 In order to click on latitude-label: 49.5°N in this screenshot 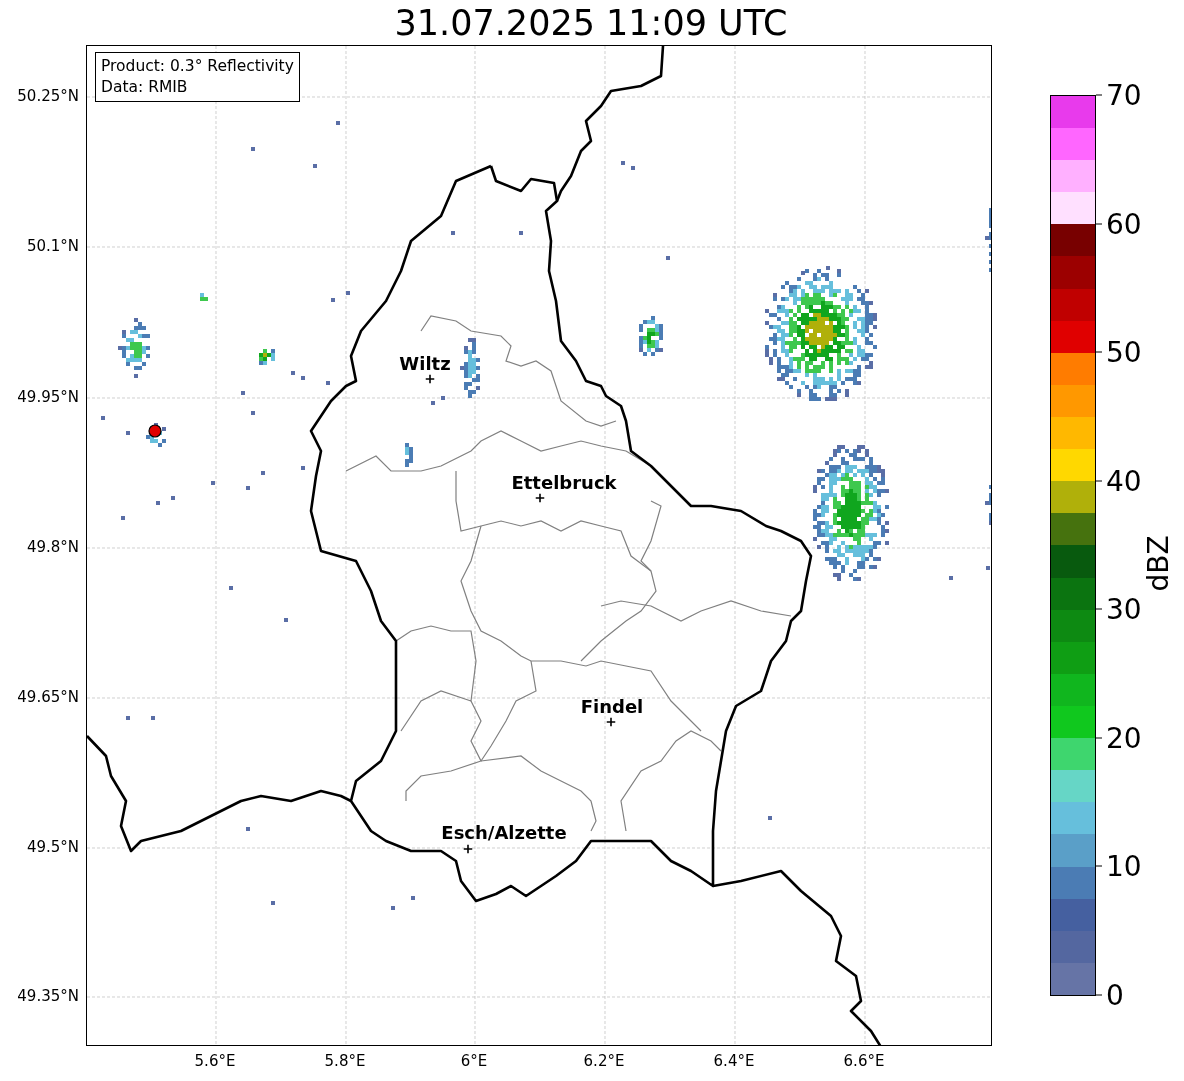, I will do `click(52, 847)`.